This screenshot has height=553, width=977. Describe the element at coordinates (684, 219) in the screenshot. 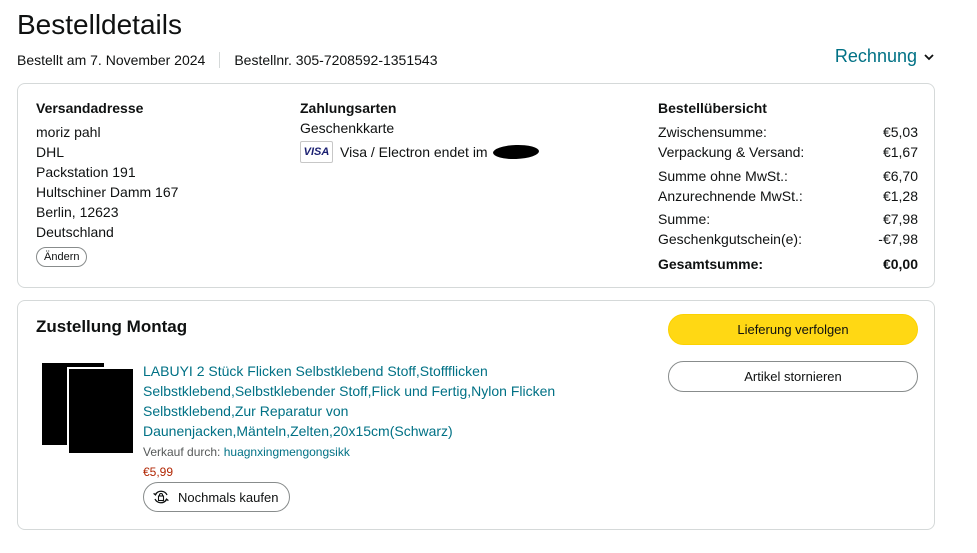

I see `summary-label: Summe:` at that location.